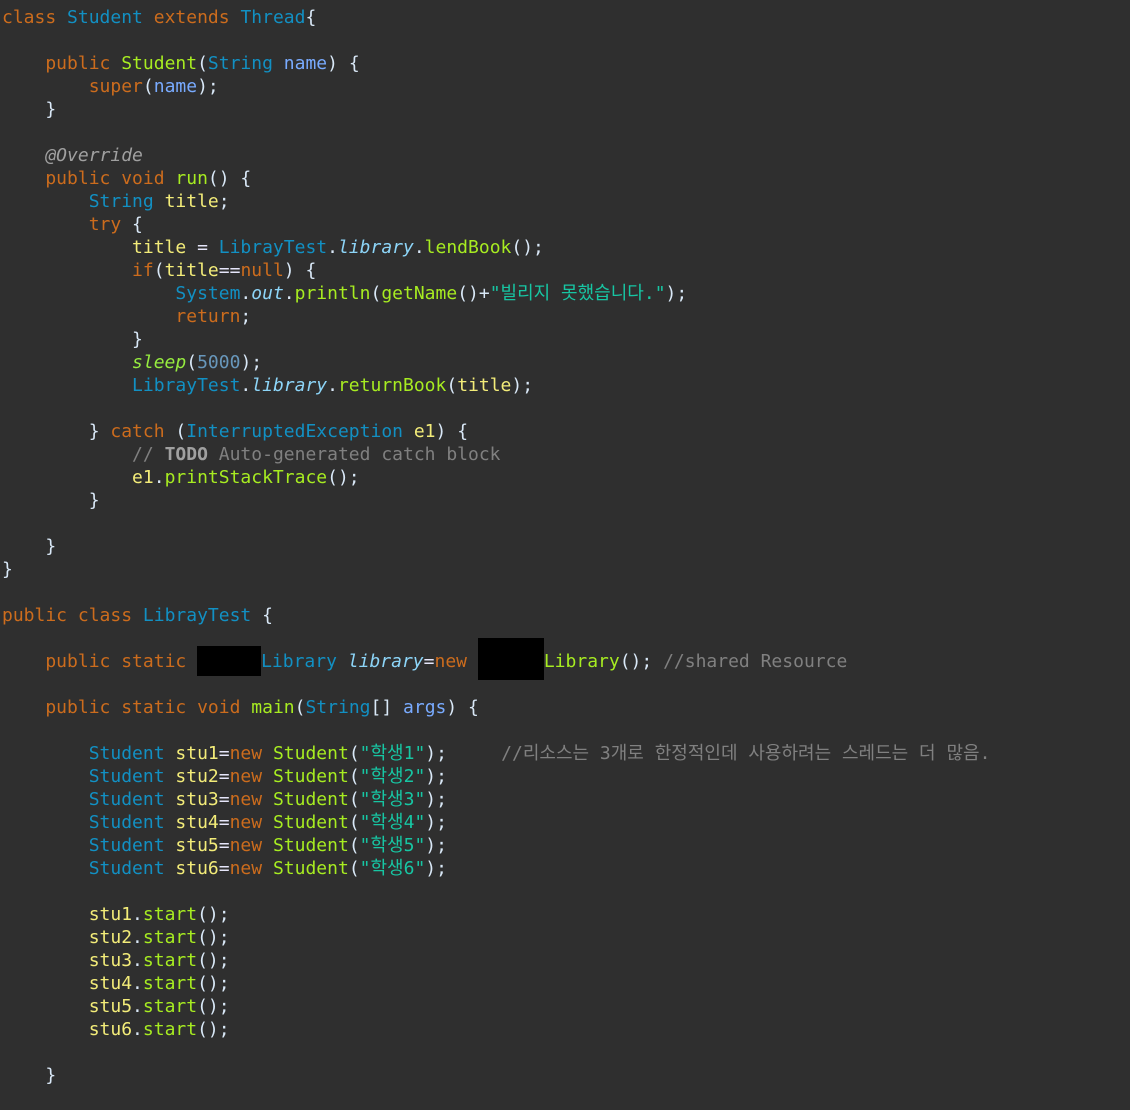  What do you see at coordinates (332, 293) in the screenshot?
I see `code-token: println` at bounding box center [332, 293].